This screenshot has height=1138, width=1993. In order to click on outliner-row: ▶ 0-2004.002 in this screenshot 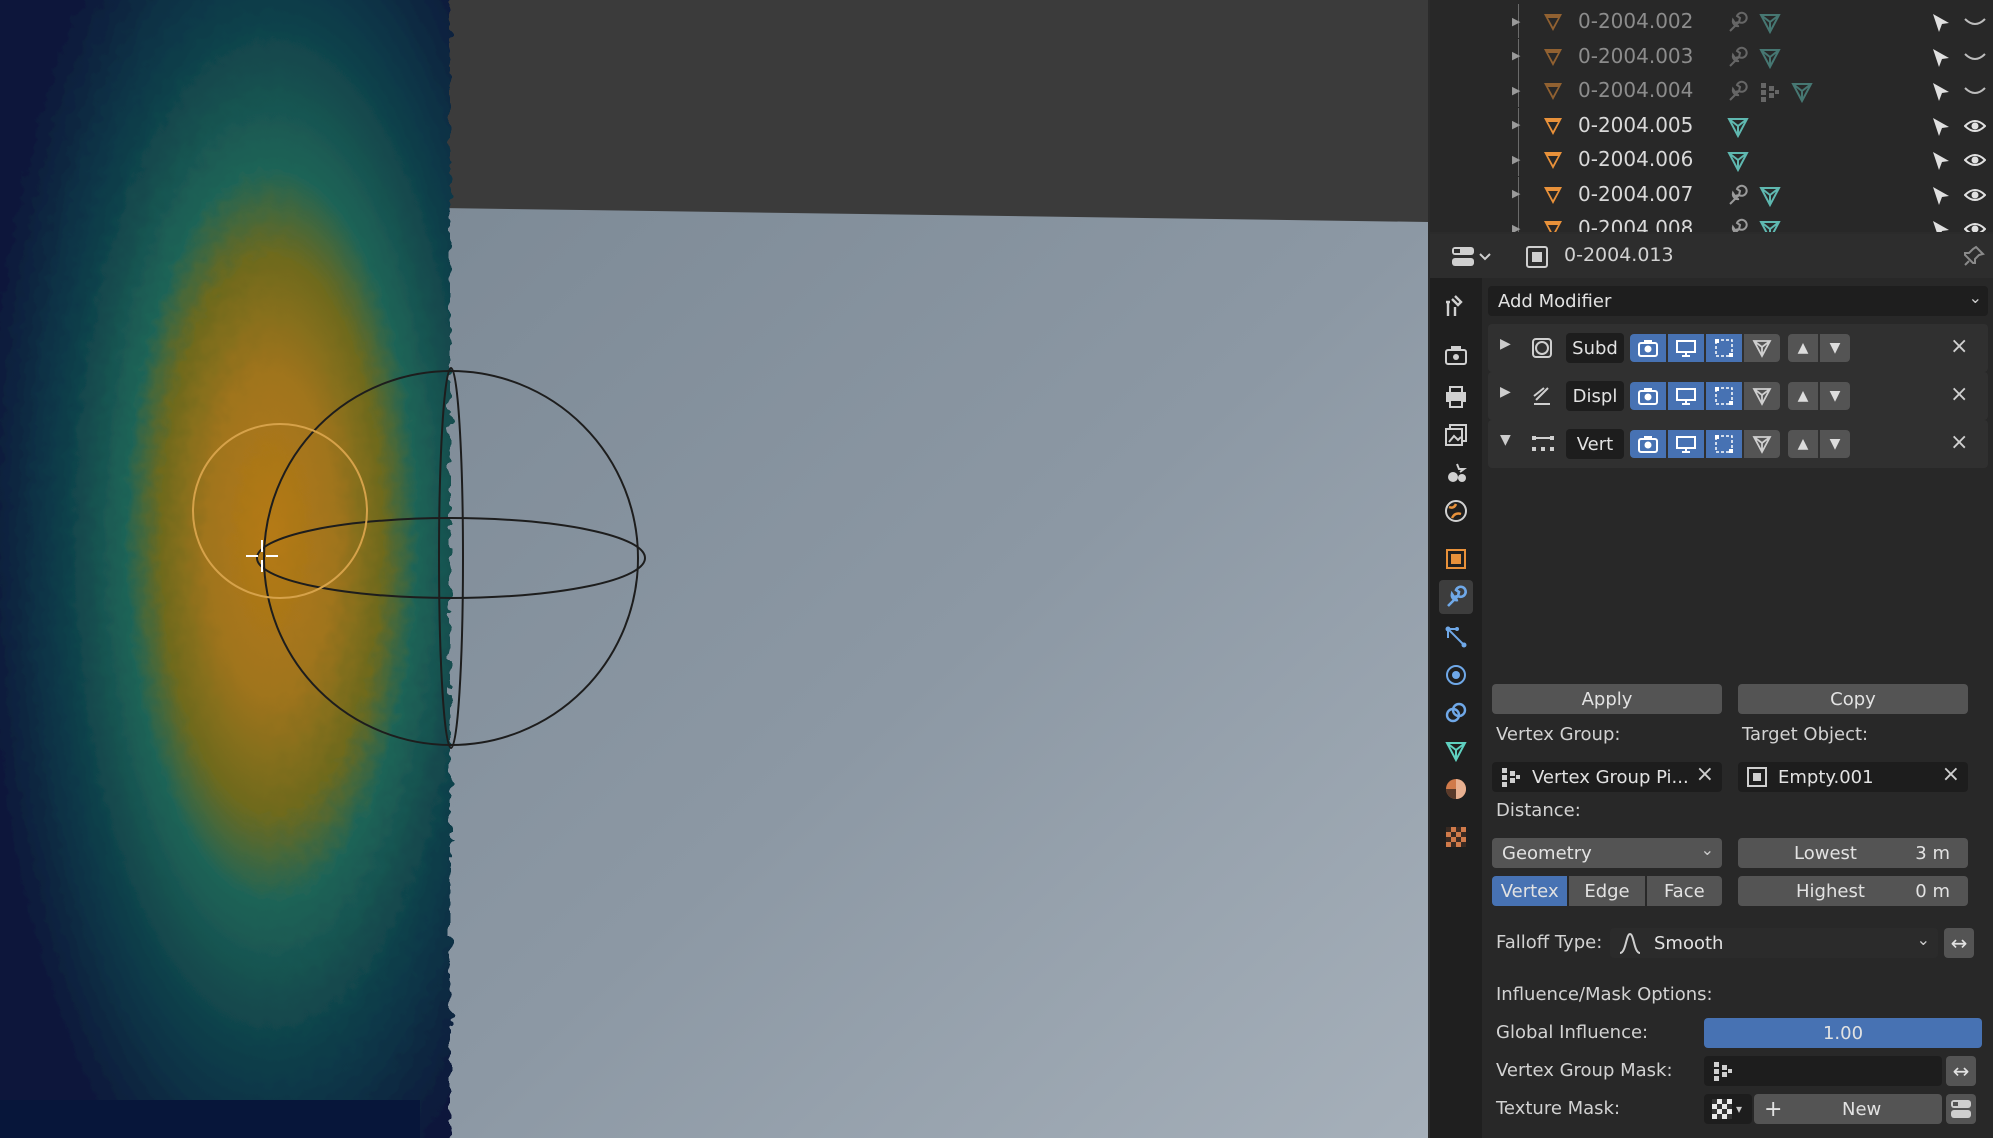, I will do `click(1711, 21)`.